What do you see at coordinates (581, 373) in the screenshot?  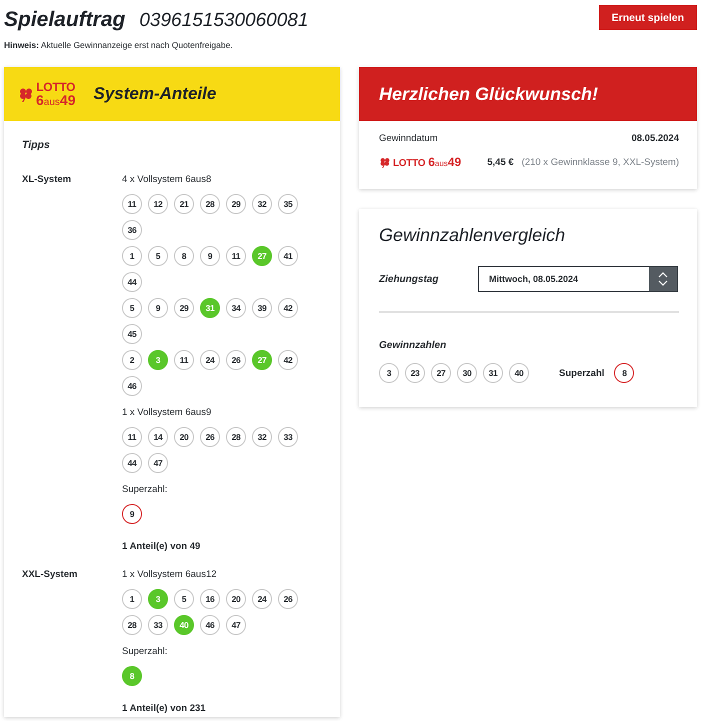 I see `superzahl-label: Superzahl` at bounding box center [581, 373].